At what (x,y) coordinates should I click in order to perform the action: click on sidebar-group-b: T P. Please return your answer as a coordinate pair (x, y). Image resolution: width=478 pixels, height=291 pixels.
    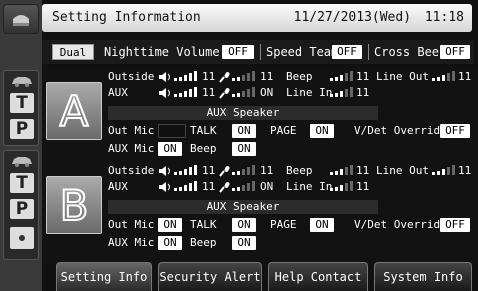
    Looking at the image, I should click on (21, 205).